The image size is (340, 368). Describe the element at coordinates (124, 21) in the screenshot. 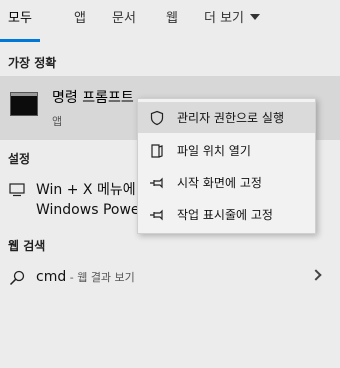

I see `tab-documents: 문서` at that location.